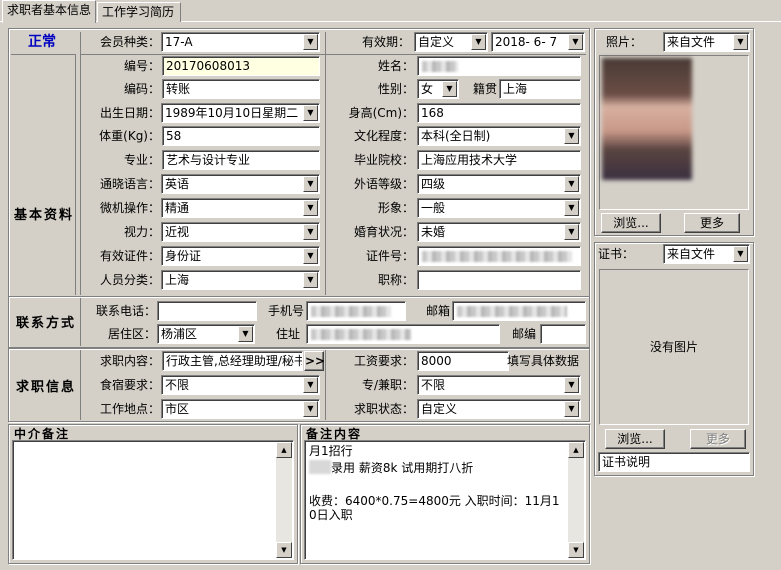 The height and width of the screenshot is (570, 781). What do you see at coordinates (499, 184) in the screenshot?
I see `language-level-select: 四级 ▼` at bounding box center [499, 184].